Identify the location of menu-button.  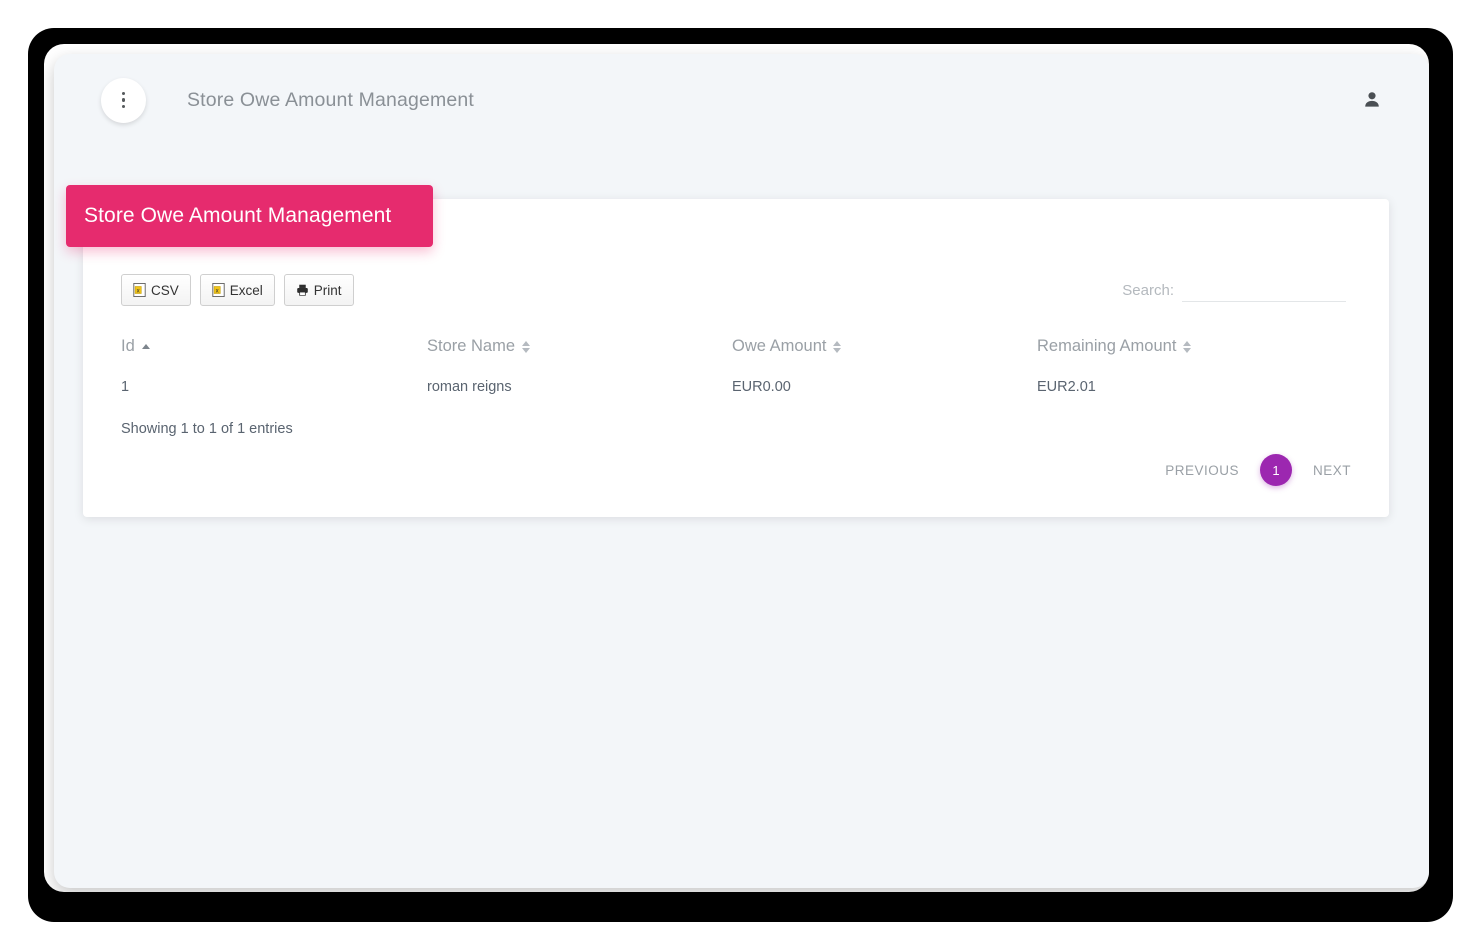
(123, 100).